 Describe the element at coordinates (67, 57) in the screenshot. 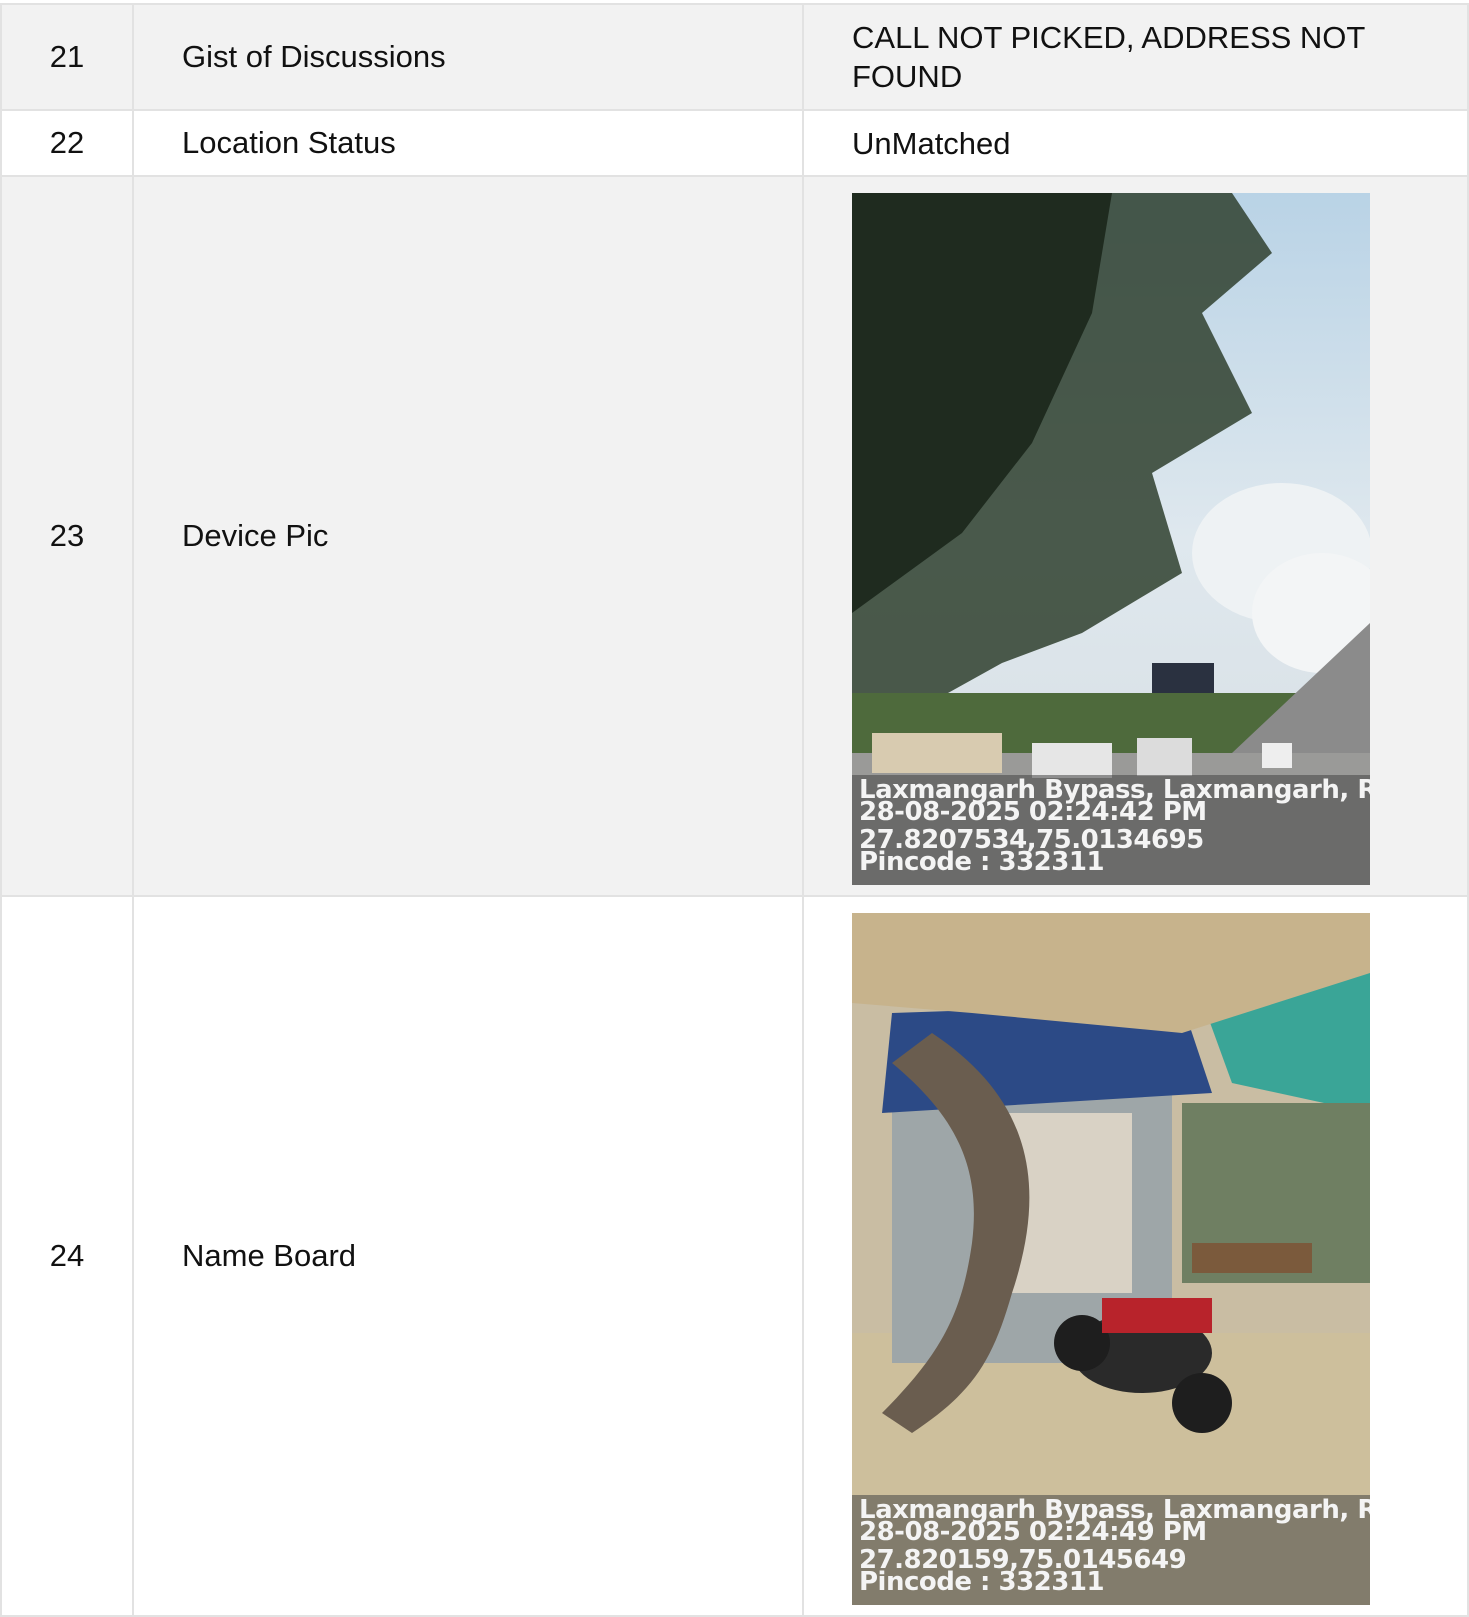

I see `row-number: 21` at that location.